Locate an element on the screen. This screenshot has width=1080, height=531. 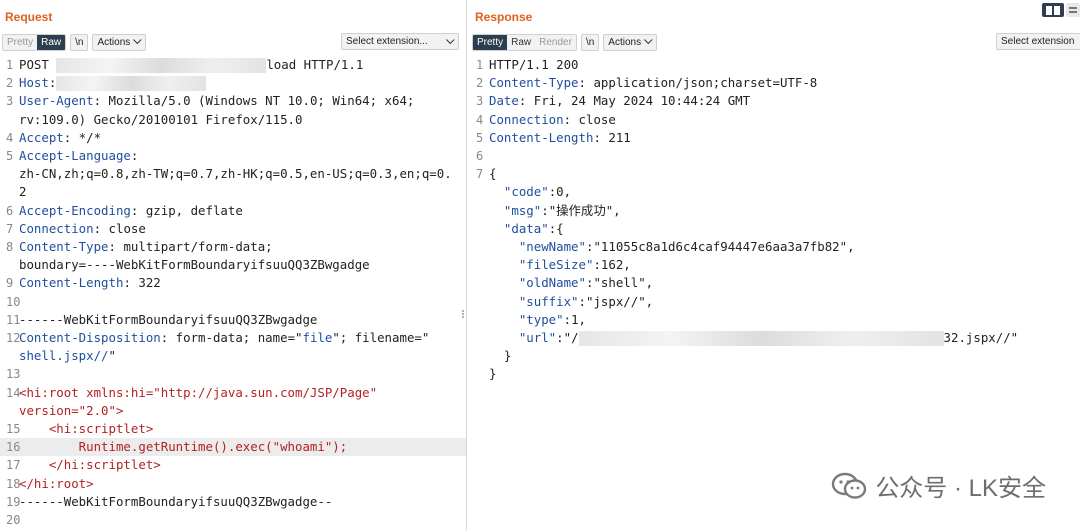
key-token: Accept is located at coordinates (41, 137).